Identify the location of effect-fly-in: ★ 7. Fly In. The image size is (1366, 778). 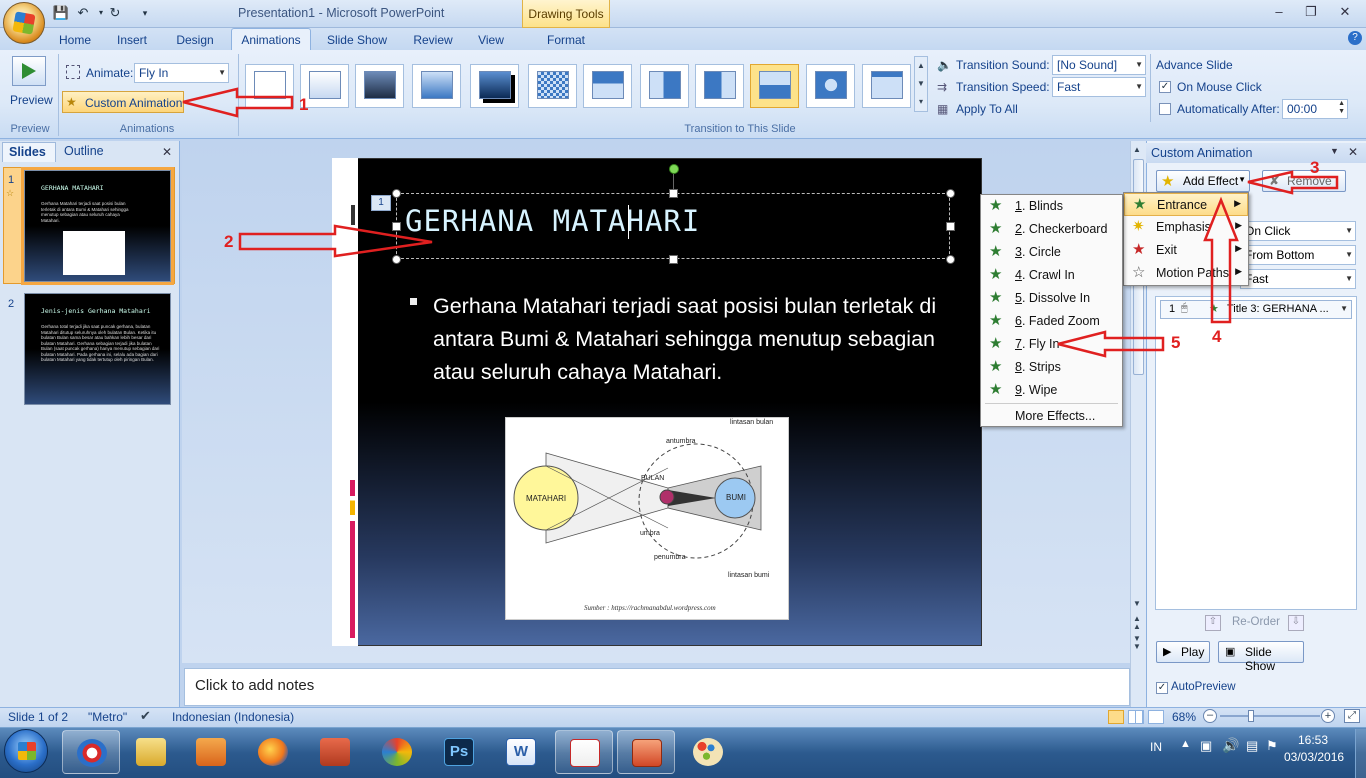
(1051, 344).